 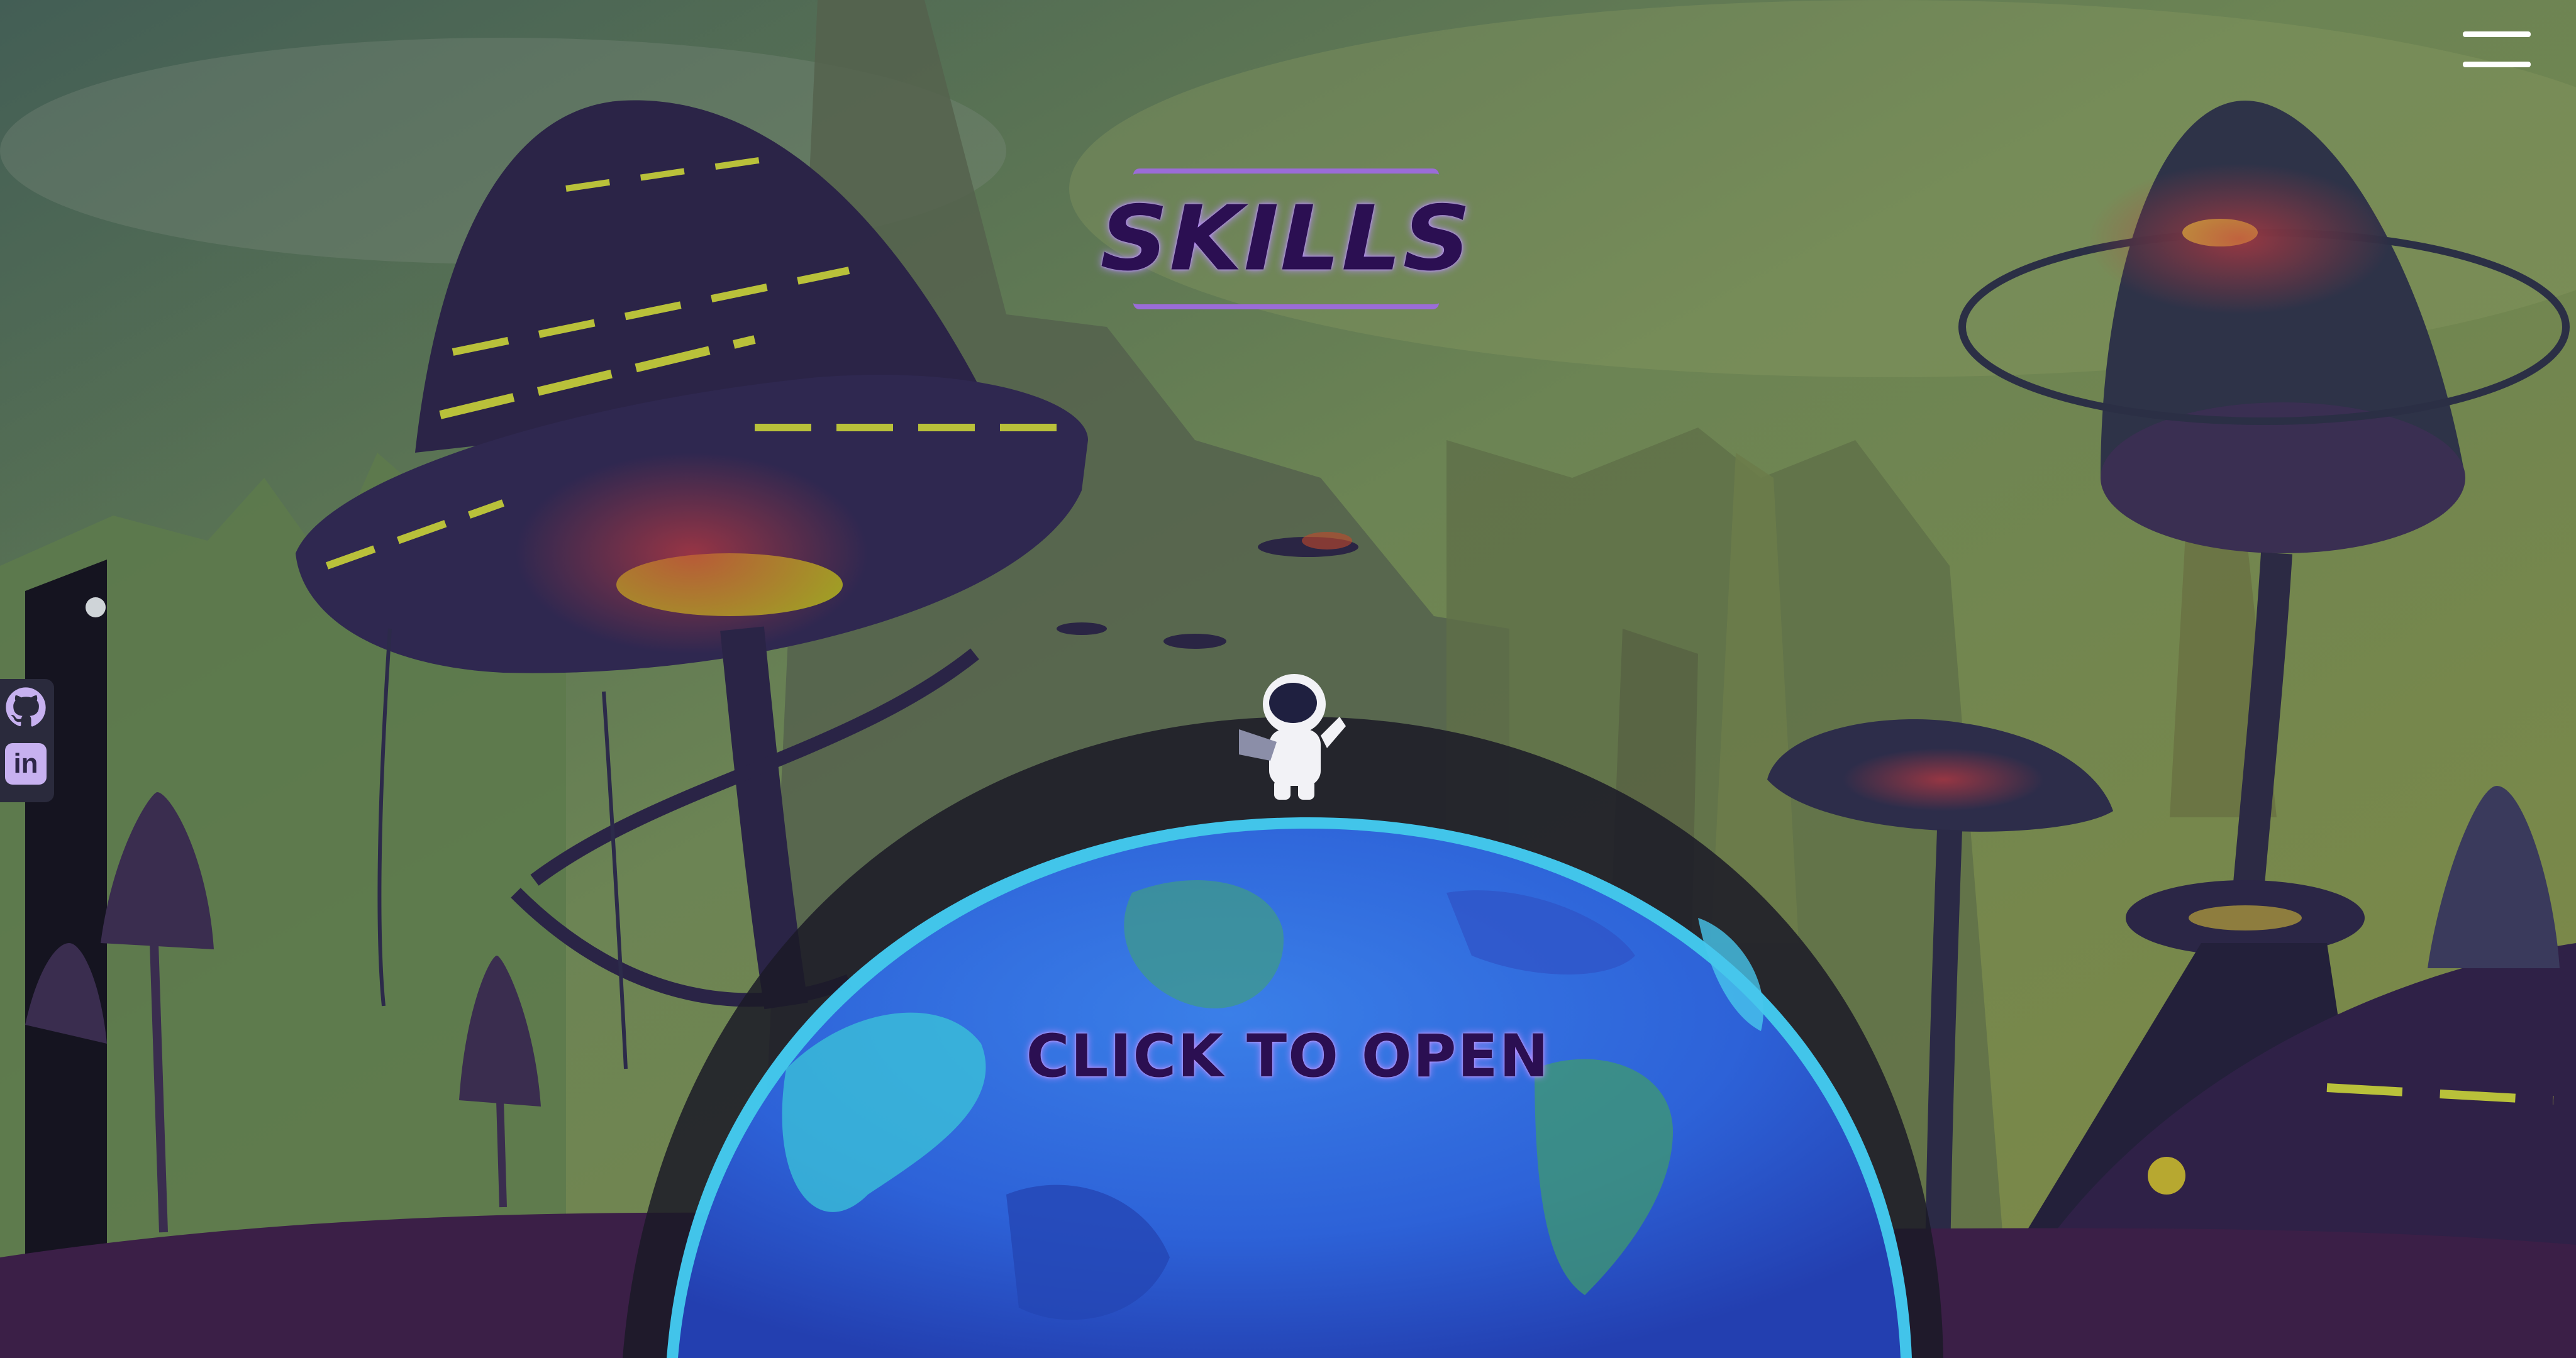 I want to click on linkedin-link: in, so click(x=26, y=764).